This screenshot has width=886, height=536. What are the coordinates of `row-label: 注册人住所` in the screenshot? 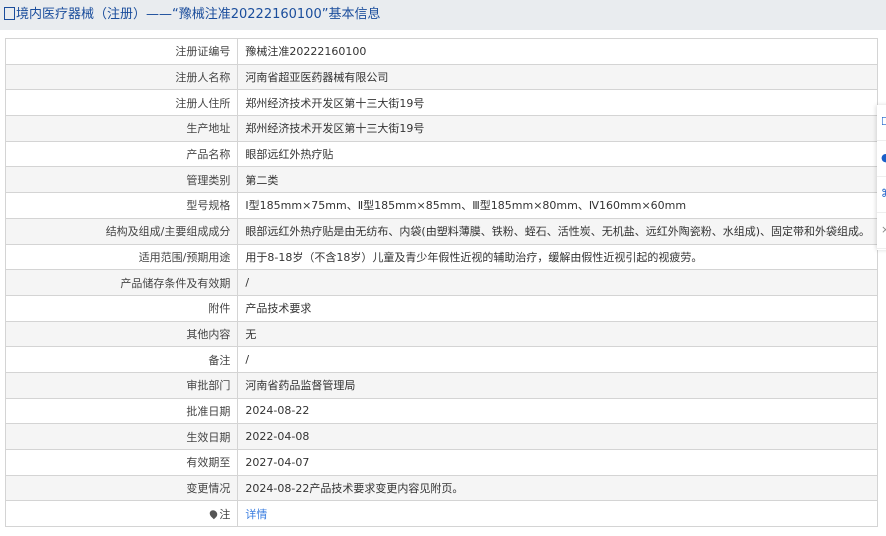 It's located at (121, 103).